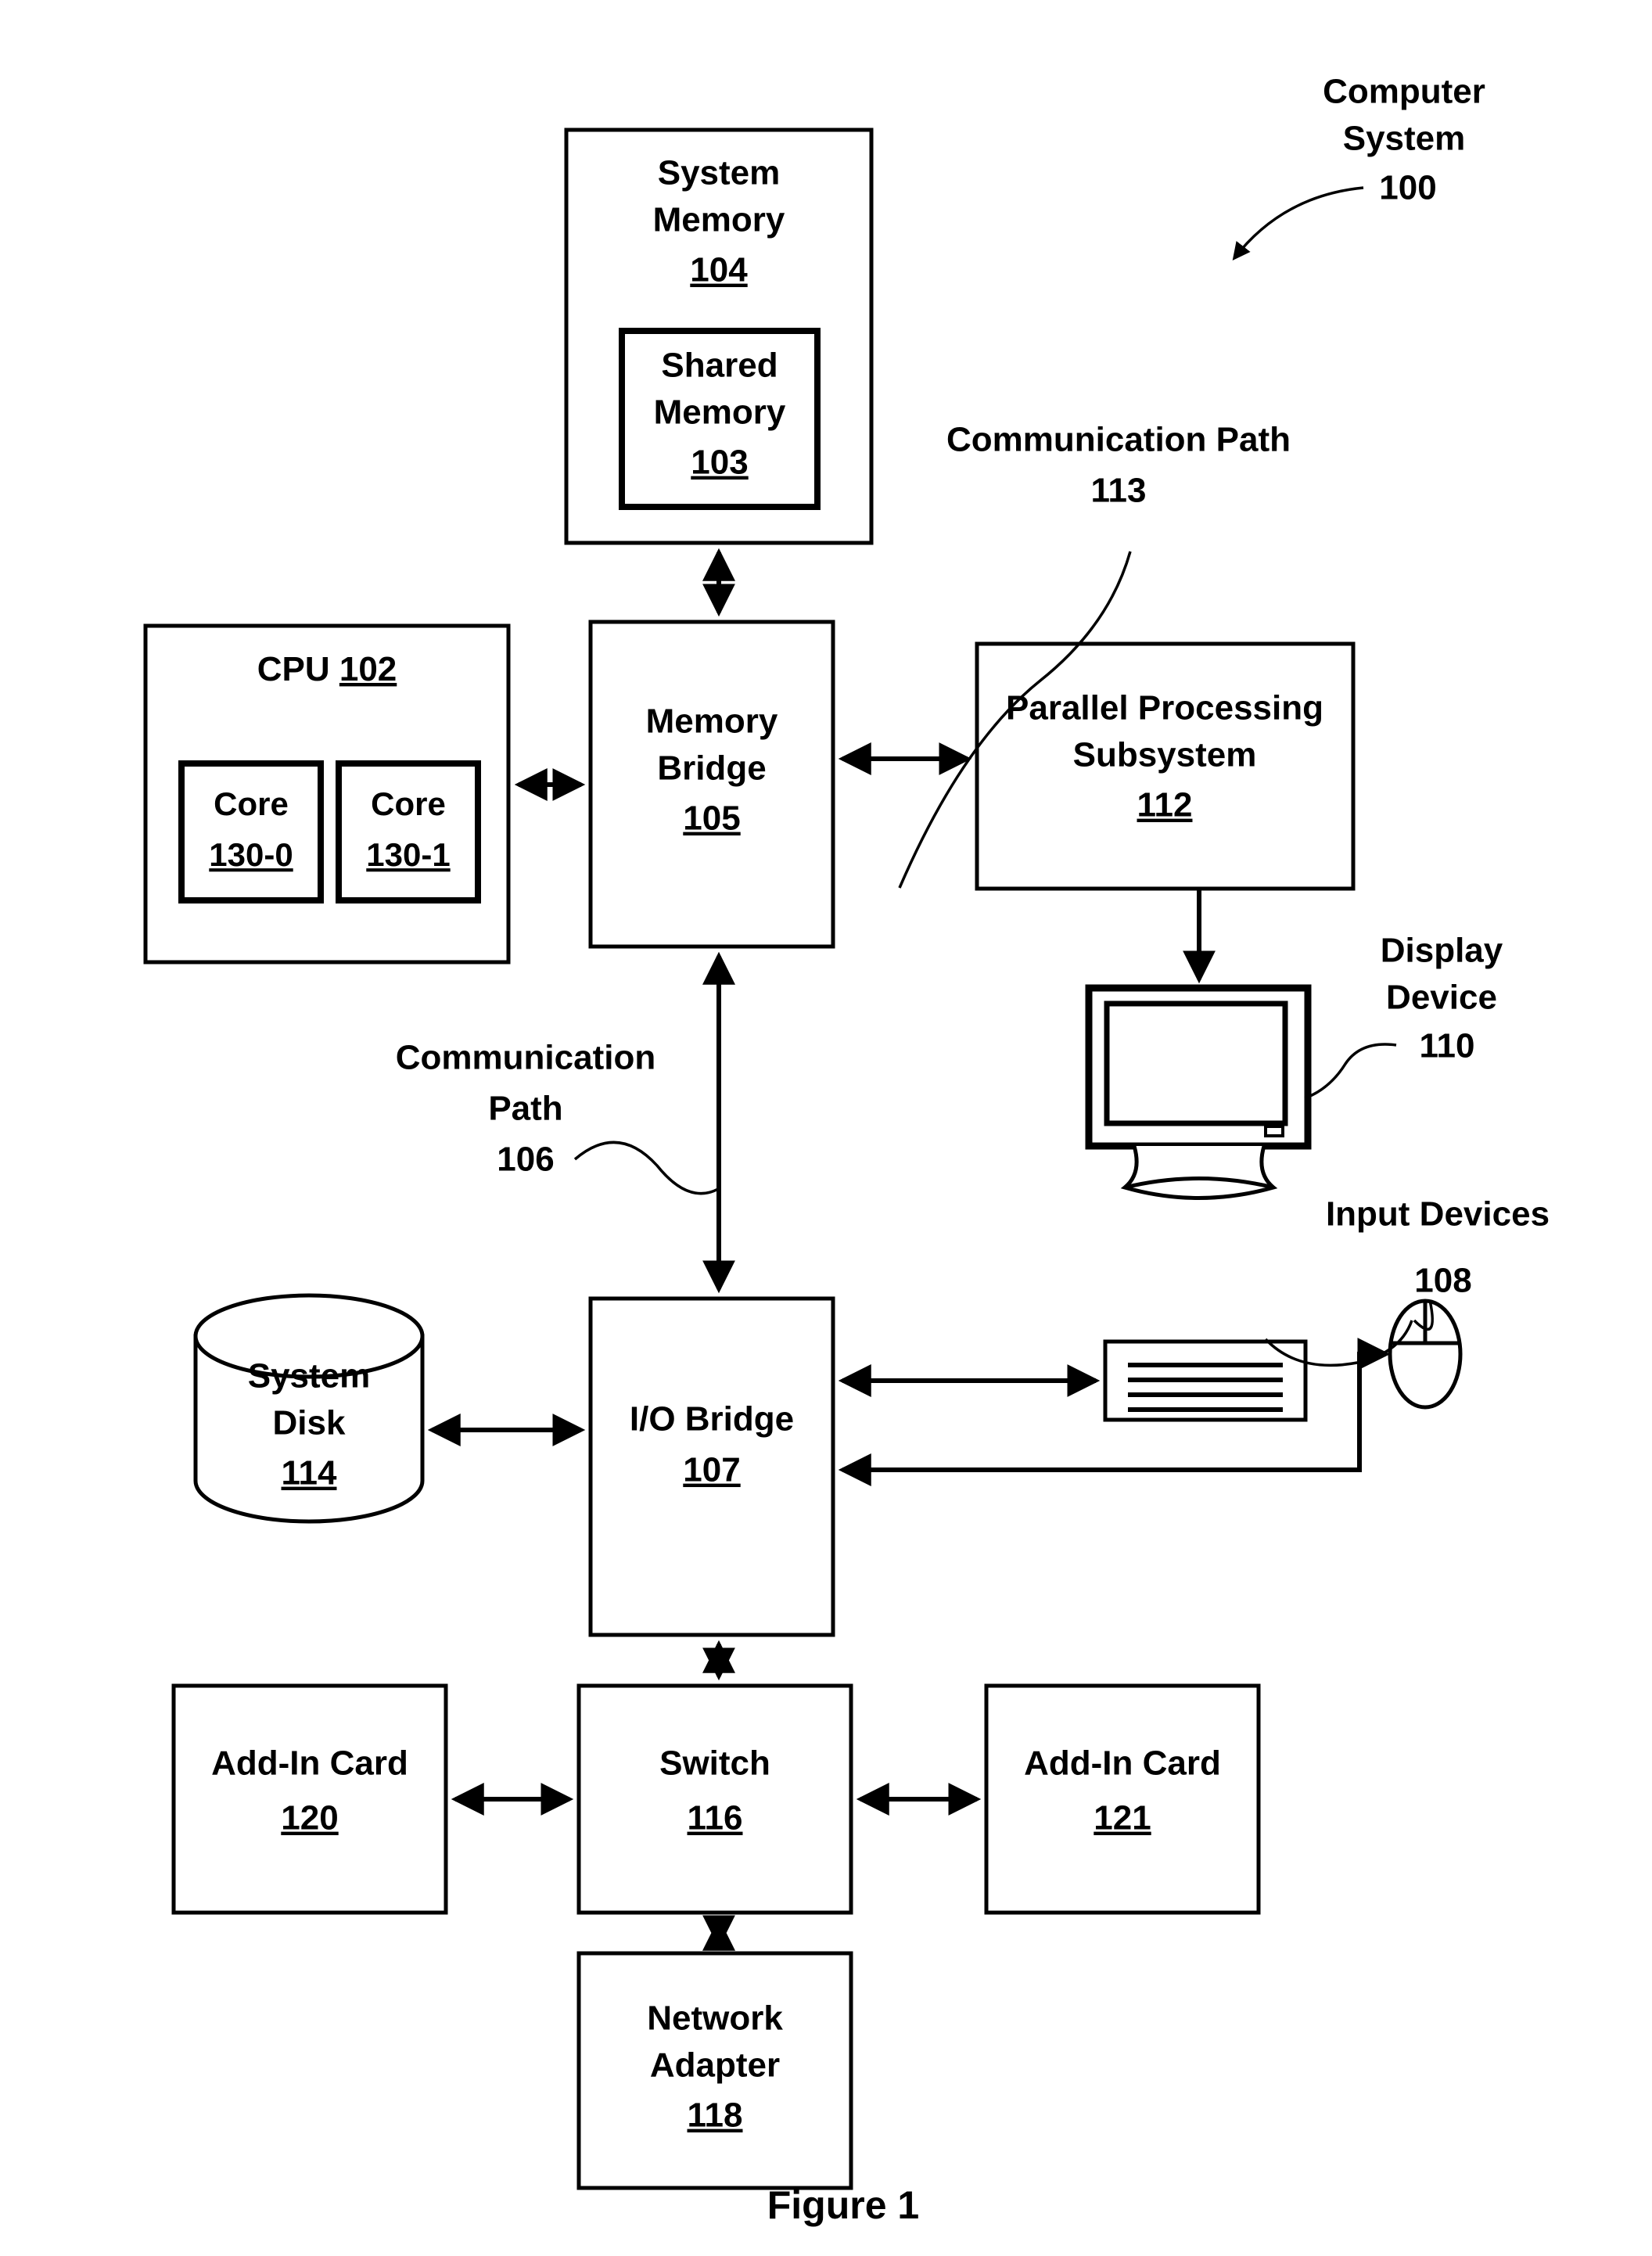 The height and width of the screenshot is (2256, 1652). Describe the element at coordinates (714, 1764) in the screenshot. I see `switch-label: Switch` at that location.